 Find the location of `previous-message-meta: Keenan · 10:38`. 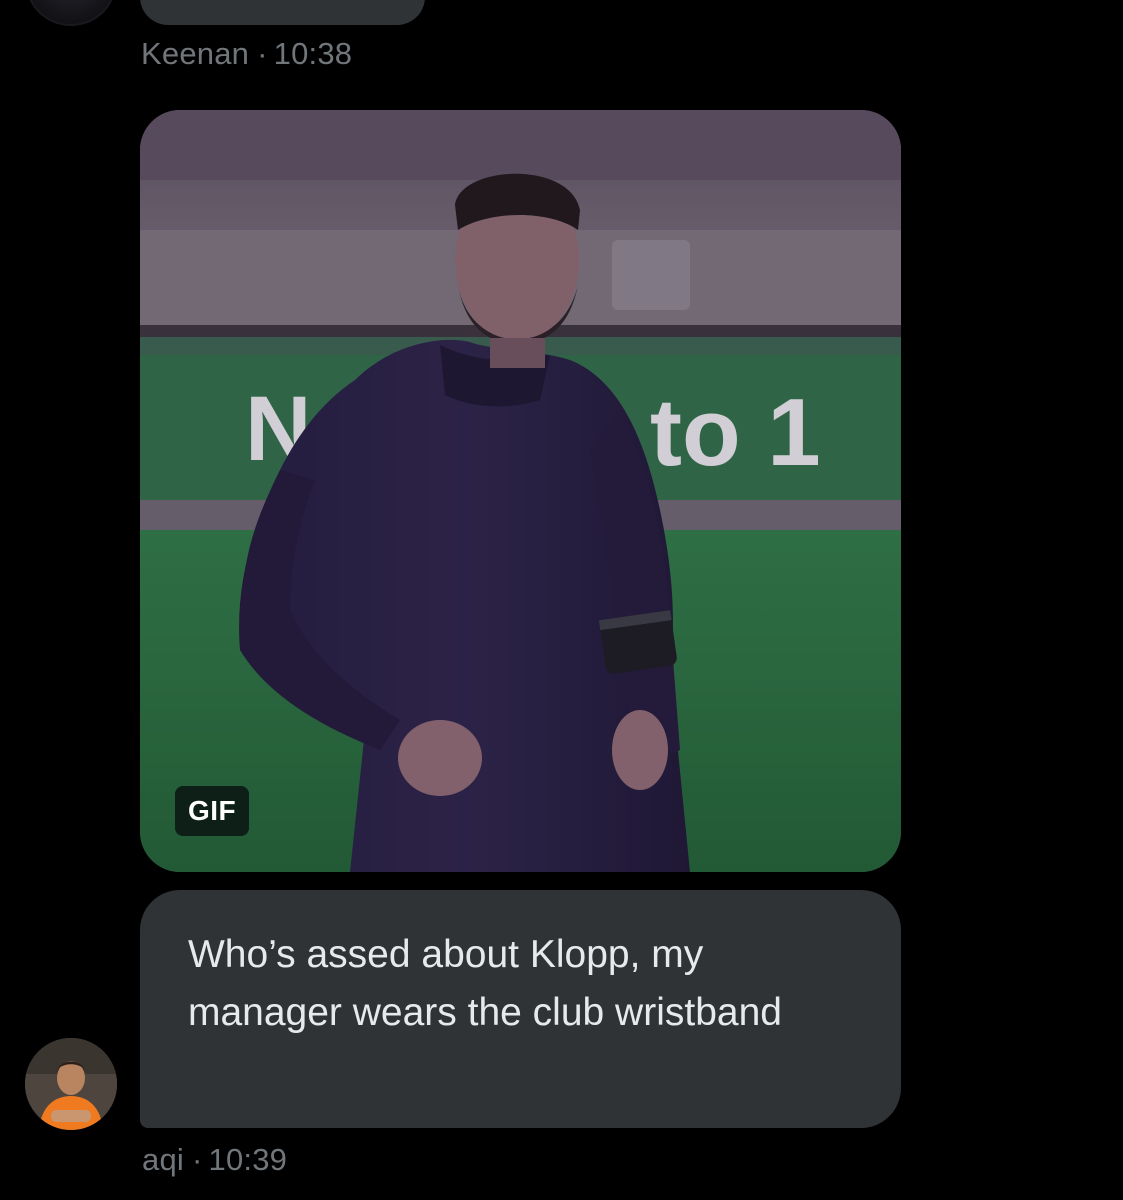

previous-message-meta: Keenan · 10:38 is located at coordinates (246, 54).